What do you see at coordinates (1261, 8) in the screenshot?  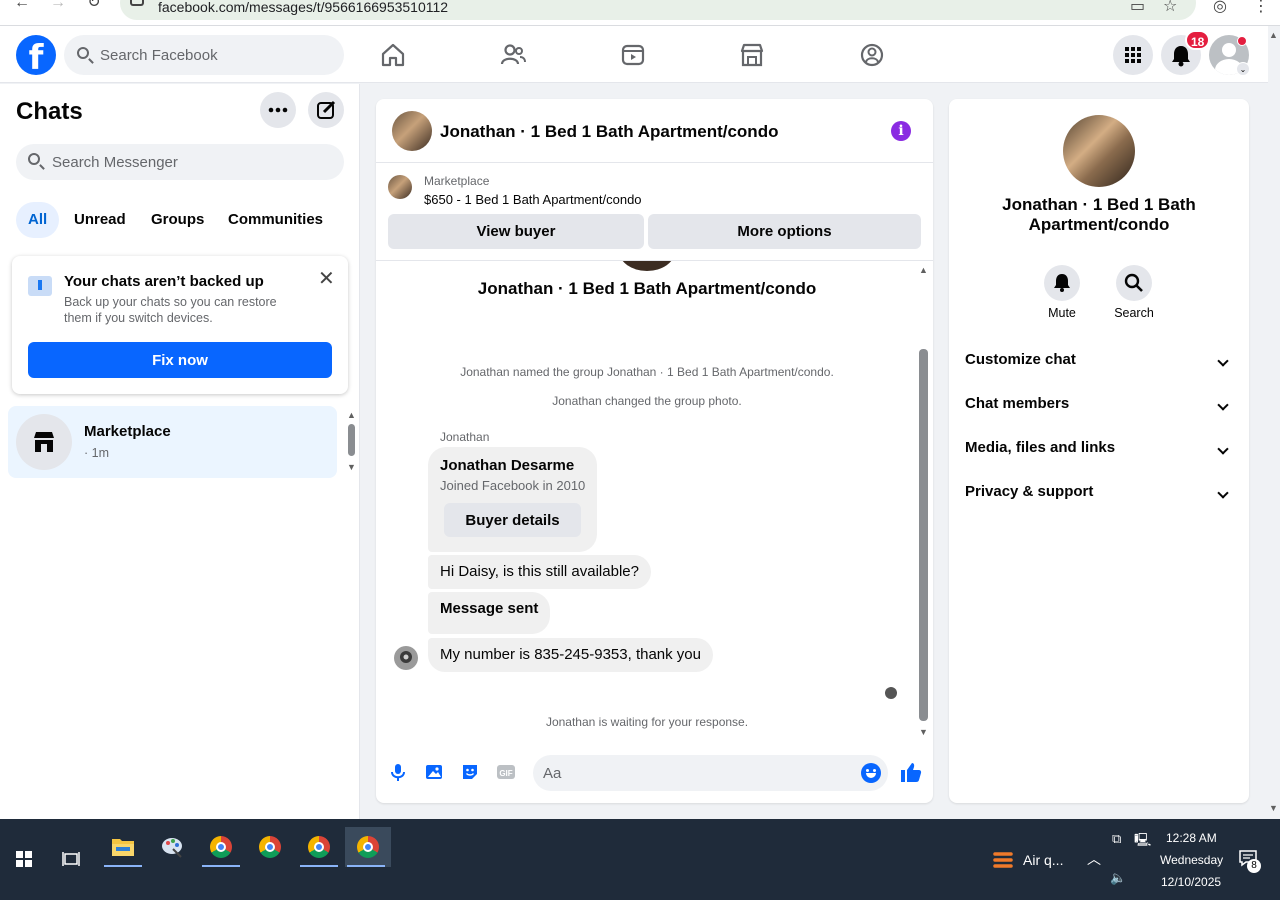 I see `browser-menu-icon: ⋮` at bounding box center [1261, 8].